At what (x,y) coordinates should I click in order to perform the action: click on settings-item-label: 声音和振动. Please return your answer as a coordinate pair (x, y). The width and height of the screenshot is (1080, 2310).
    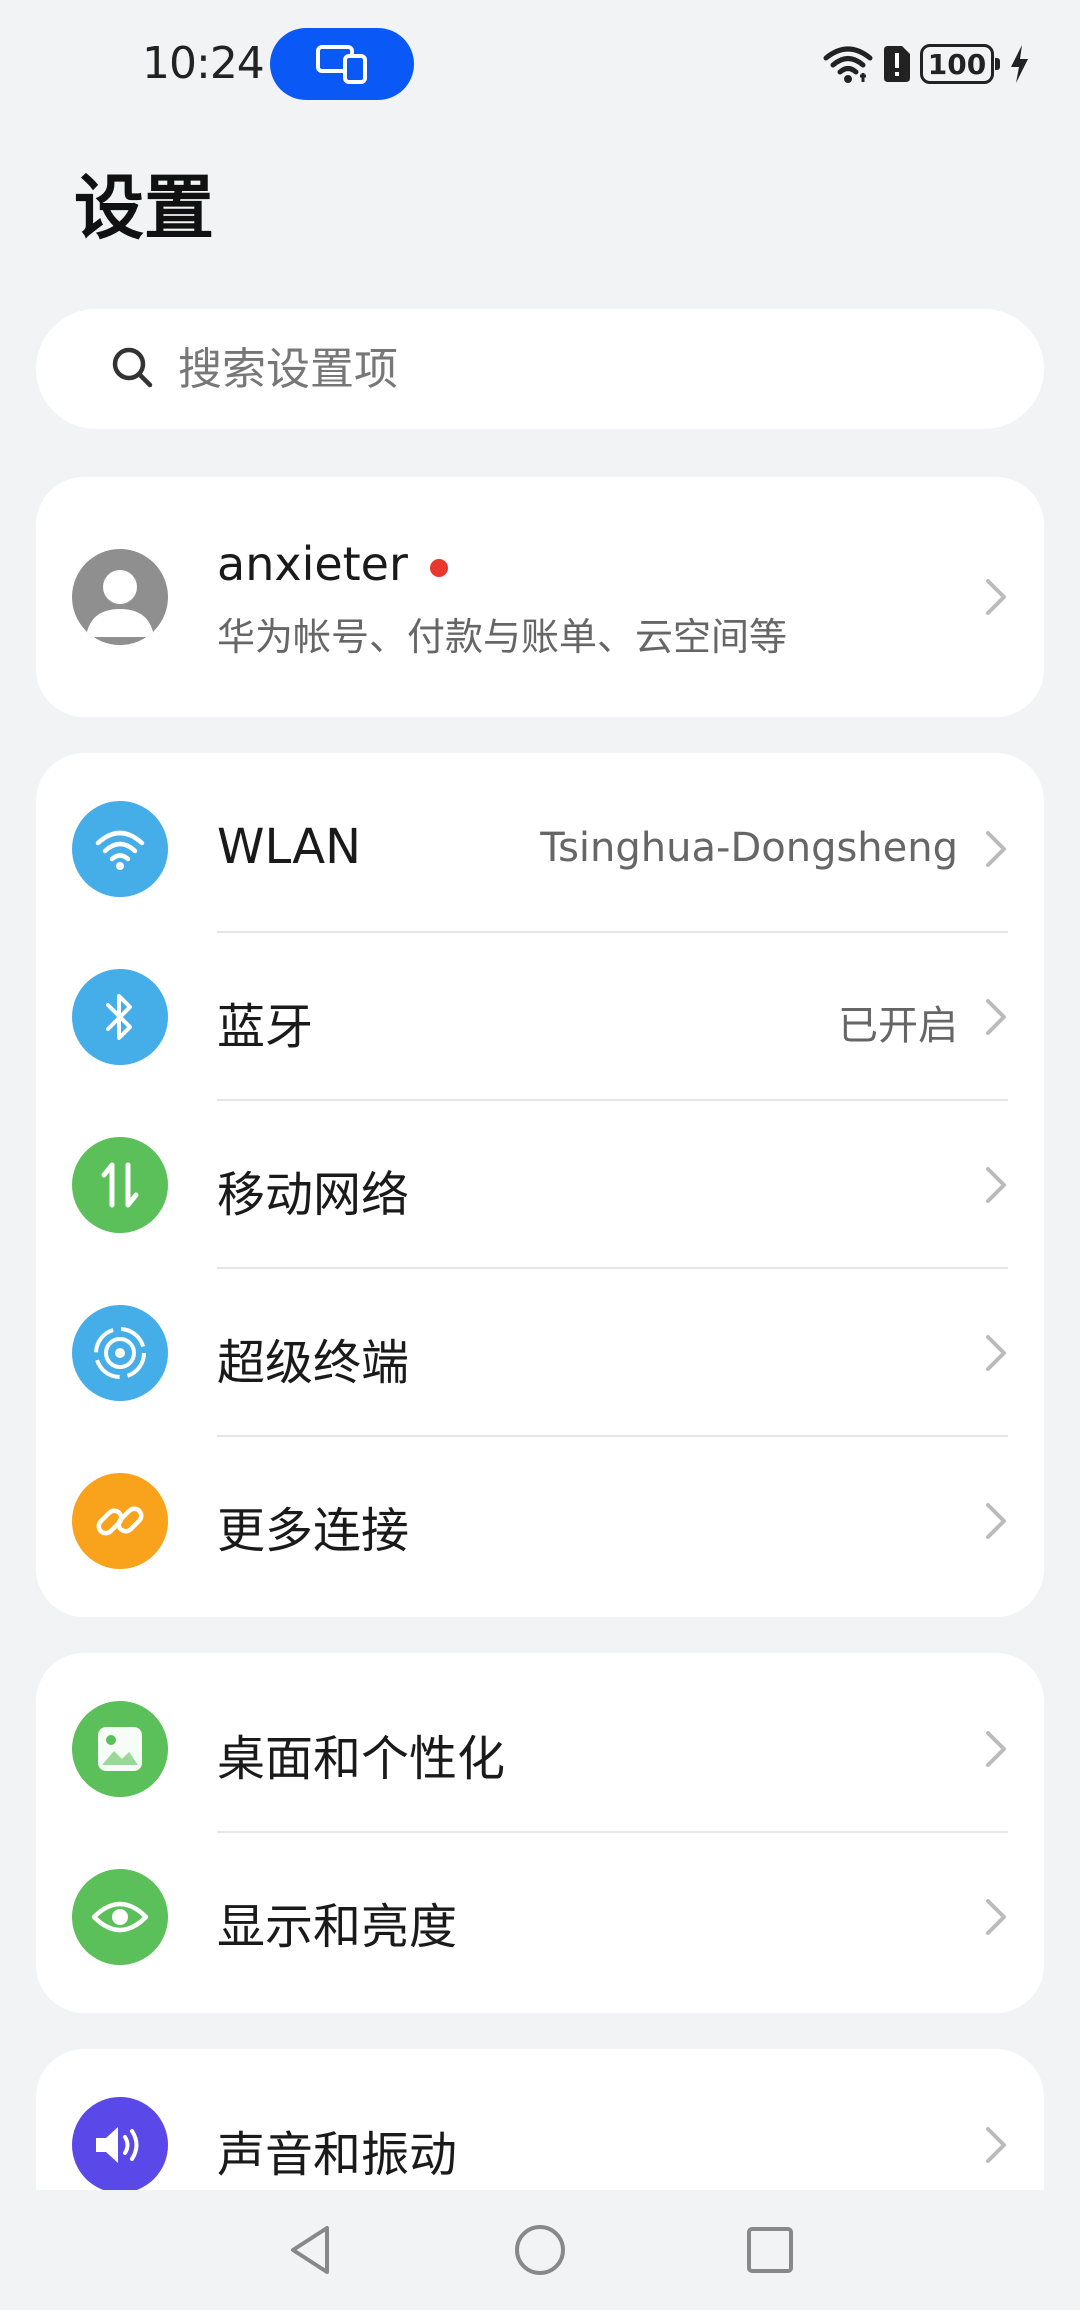
    Looking at the image, I should click on (337, 2155).